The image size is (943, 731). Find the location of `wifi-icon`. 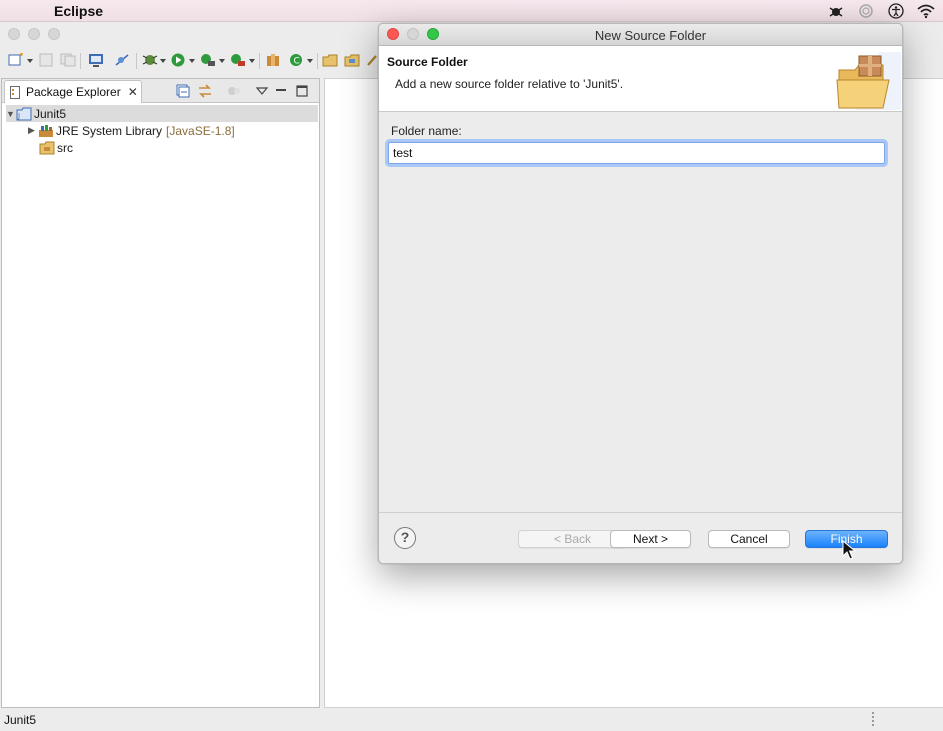

wifi-icon is located at coordinates (926, 11).